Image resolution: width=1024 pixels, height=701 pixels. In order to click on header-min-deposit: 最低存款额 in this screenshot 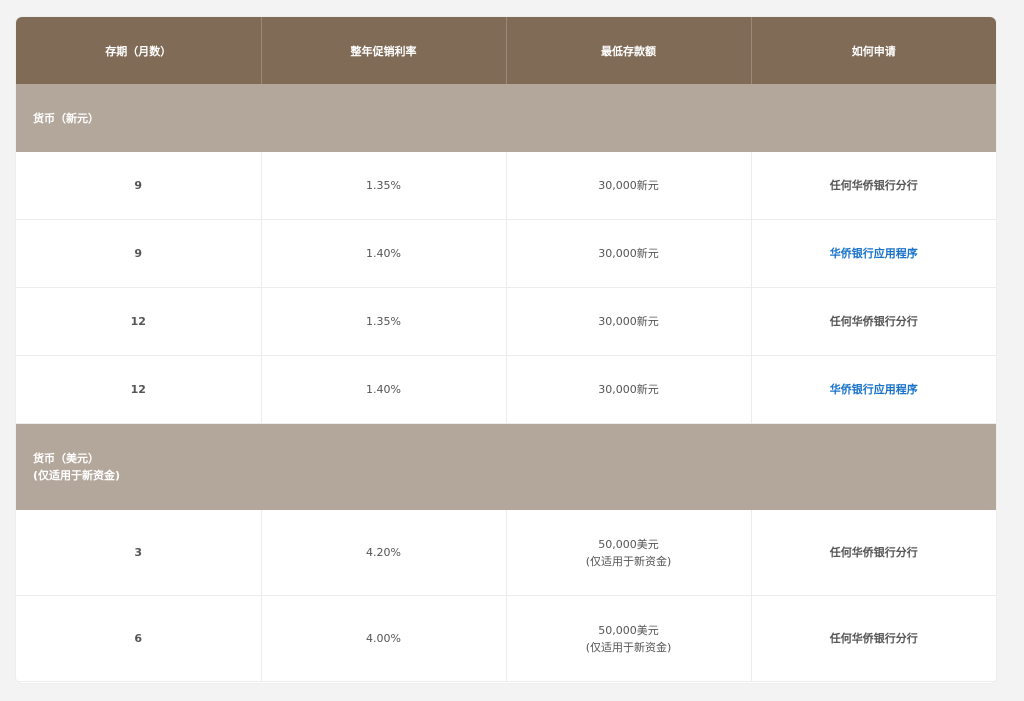, I will do `click(629, 50)`.